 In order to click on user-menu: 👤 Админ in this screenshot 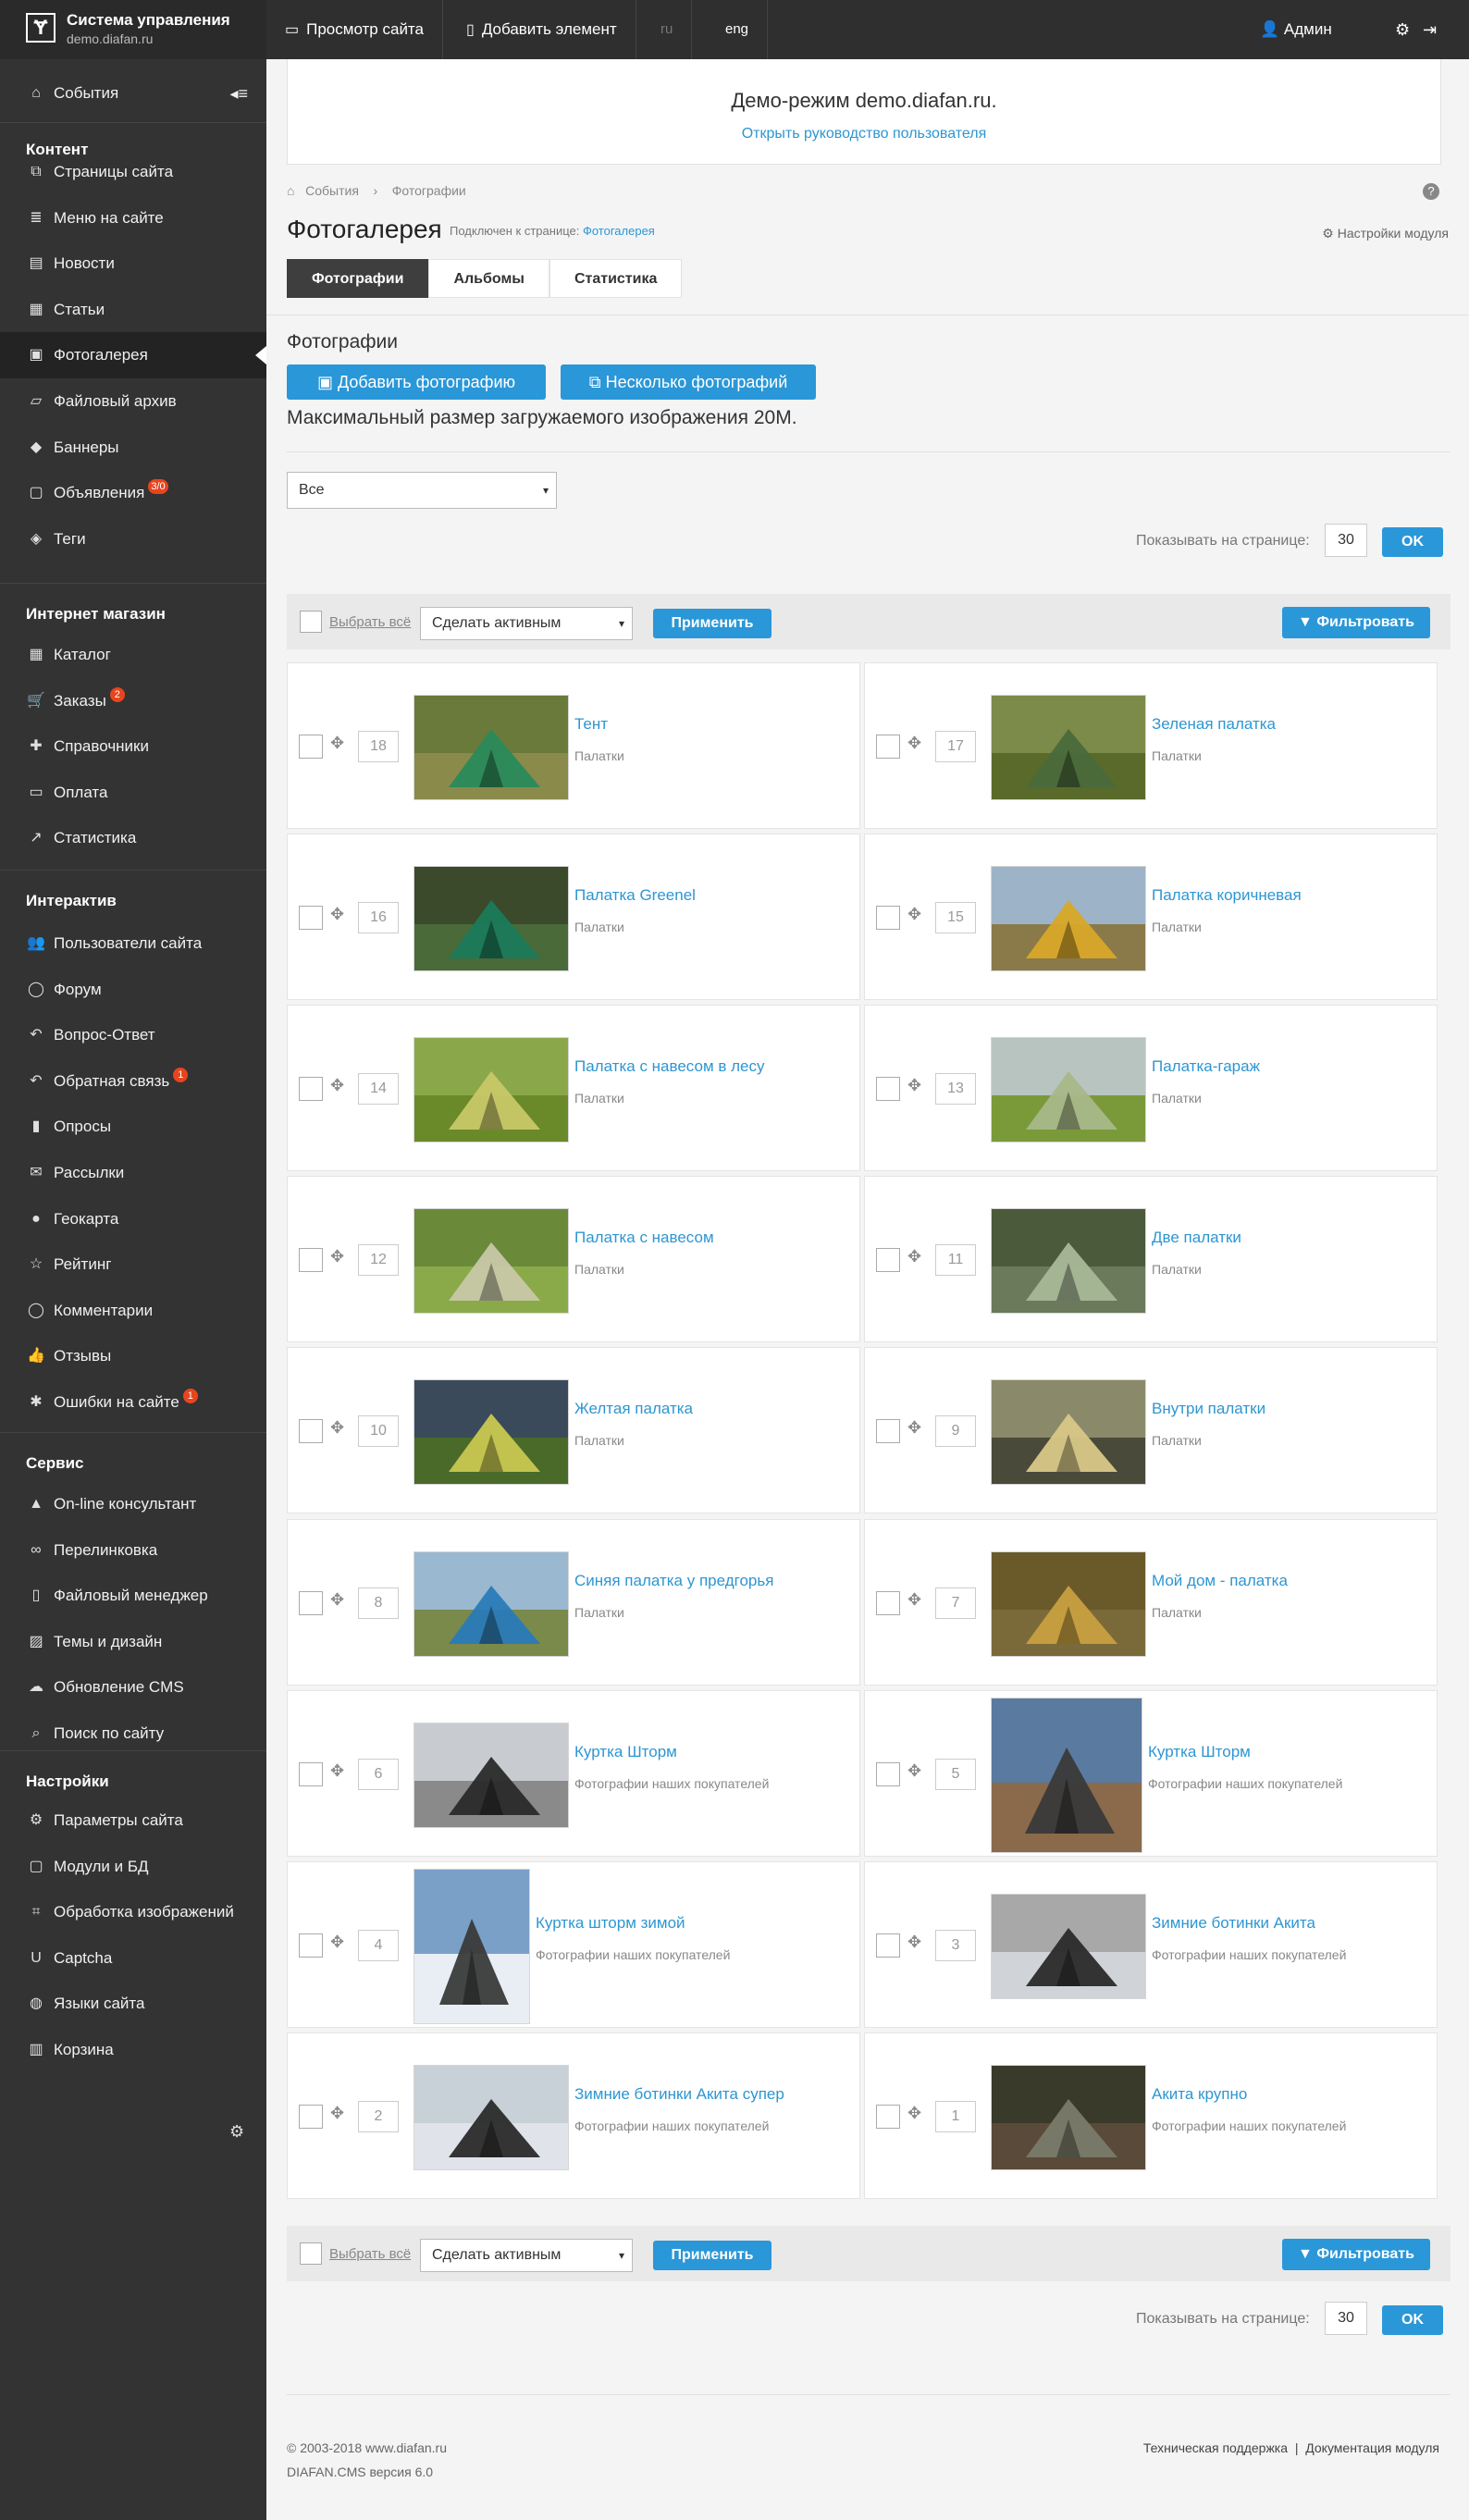, I will do `click(1296, 29)`.